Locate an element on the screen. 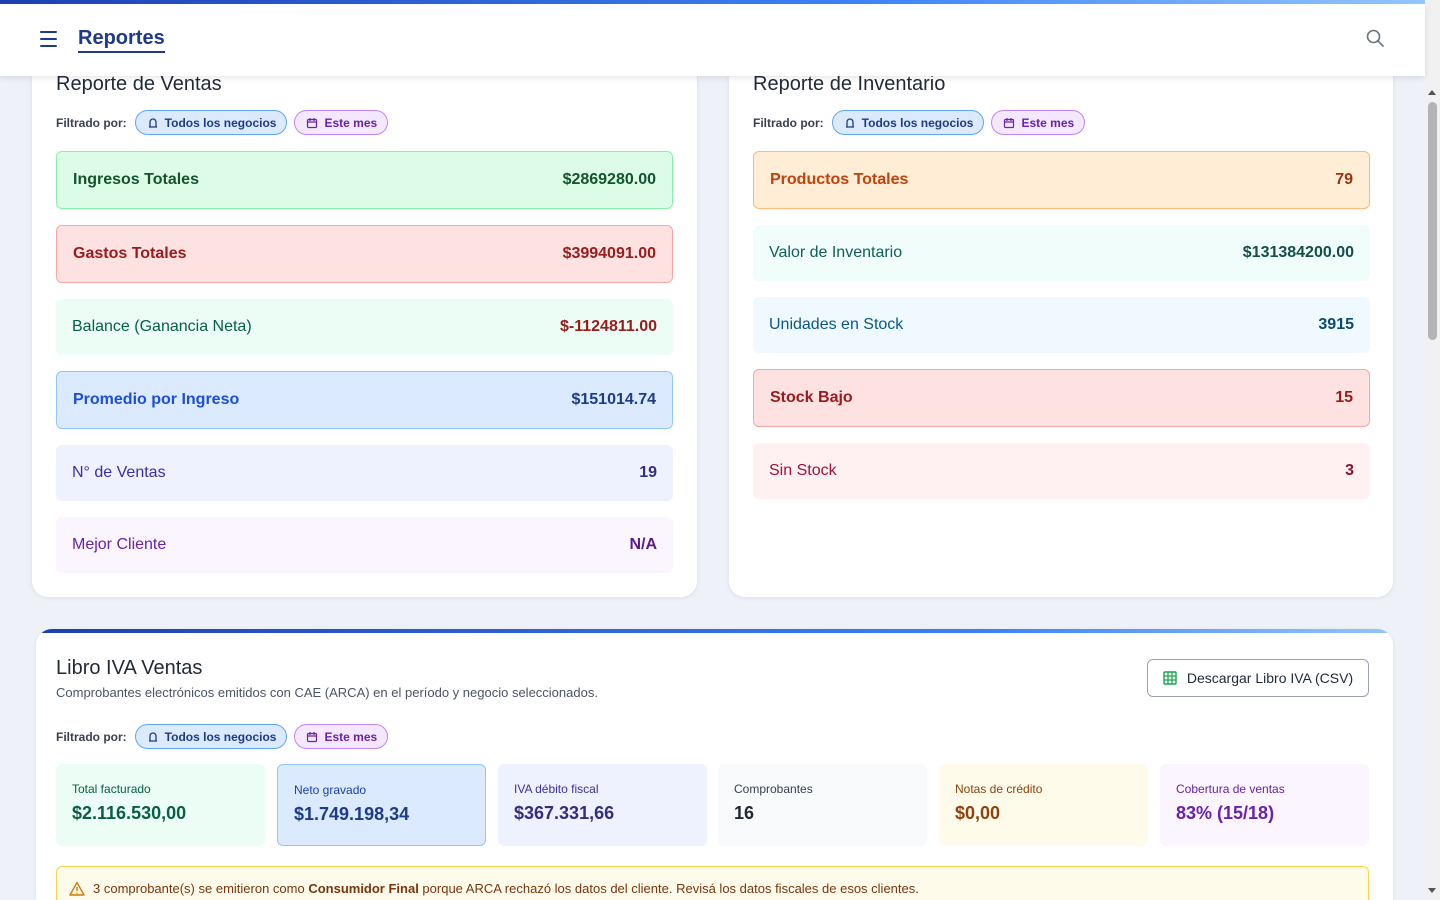  stat-valor-inventario: Valor de Inventario $131384200.00 is located at coordinates (1061, 253).